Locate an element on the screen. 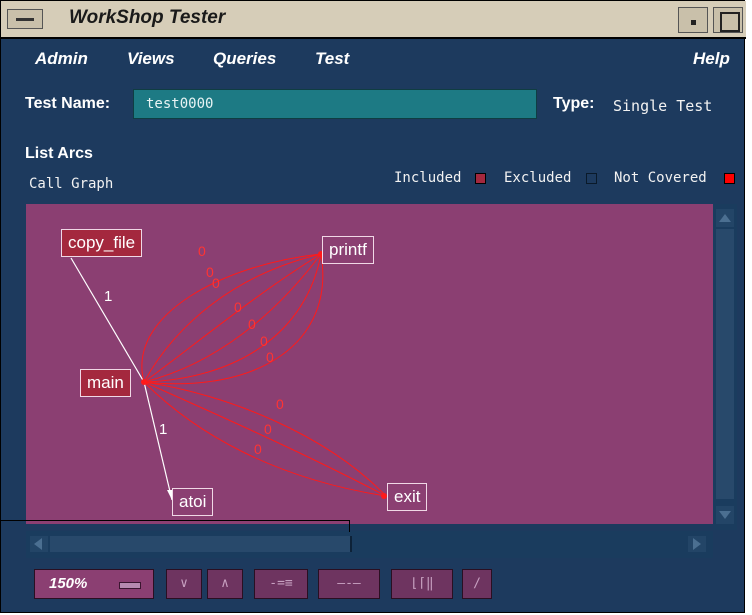  legend-not-covered-swatch is located at coordinates (729, 178).